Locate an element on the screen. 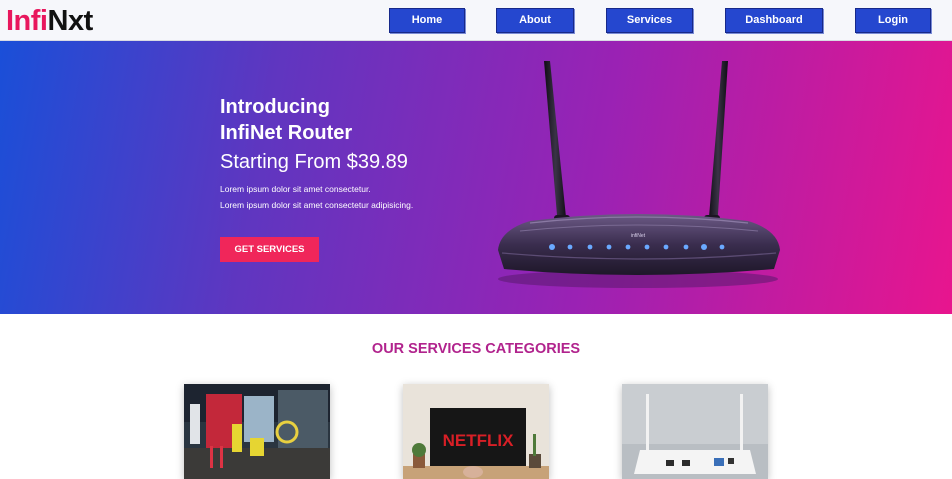 This screenshot has height=479, width=952. nav-services-button: Services is located at coordinates (649, 20).